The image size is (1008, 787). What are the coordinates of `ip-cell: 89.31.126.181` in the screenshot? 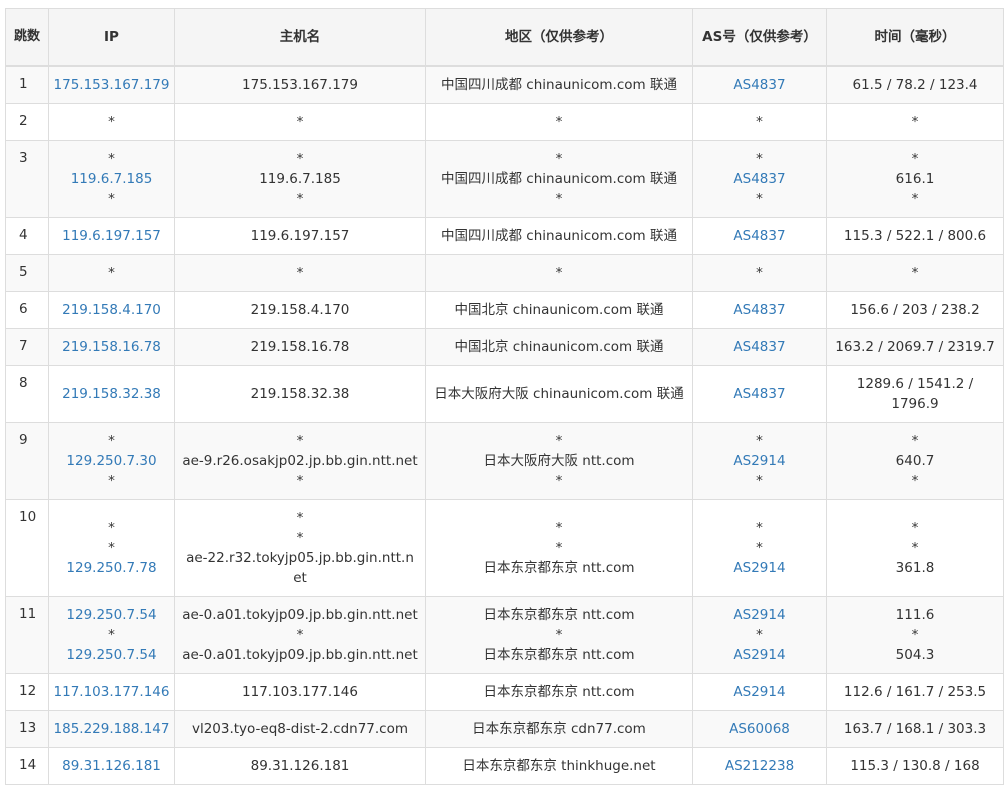 It's located at (111, 765).